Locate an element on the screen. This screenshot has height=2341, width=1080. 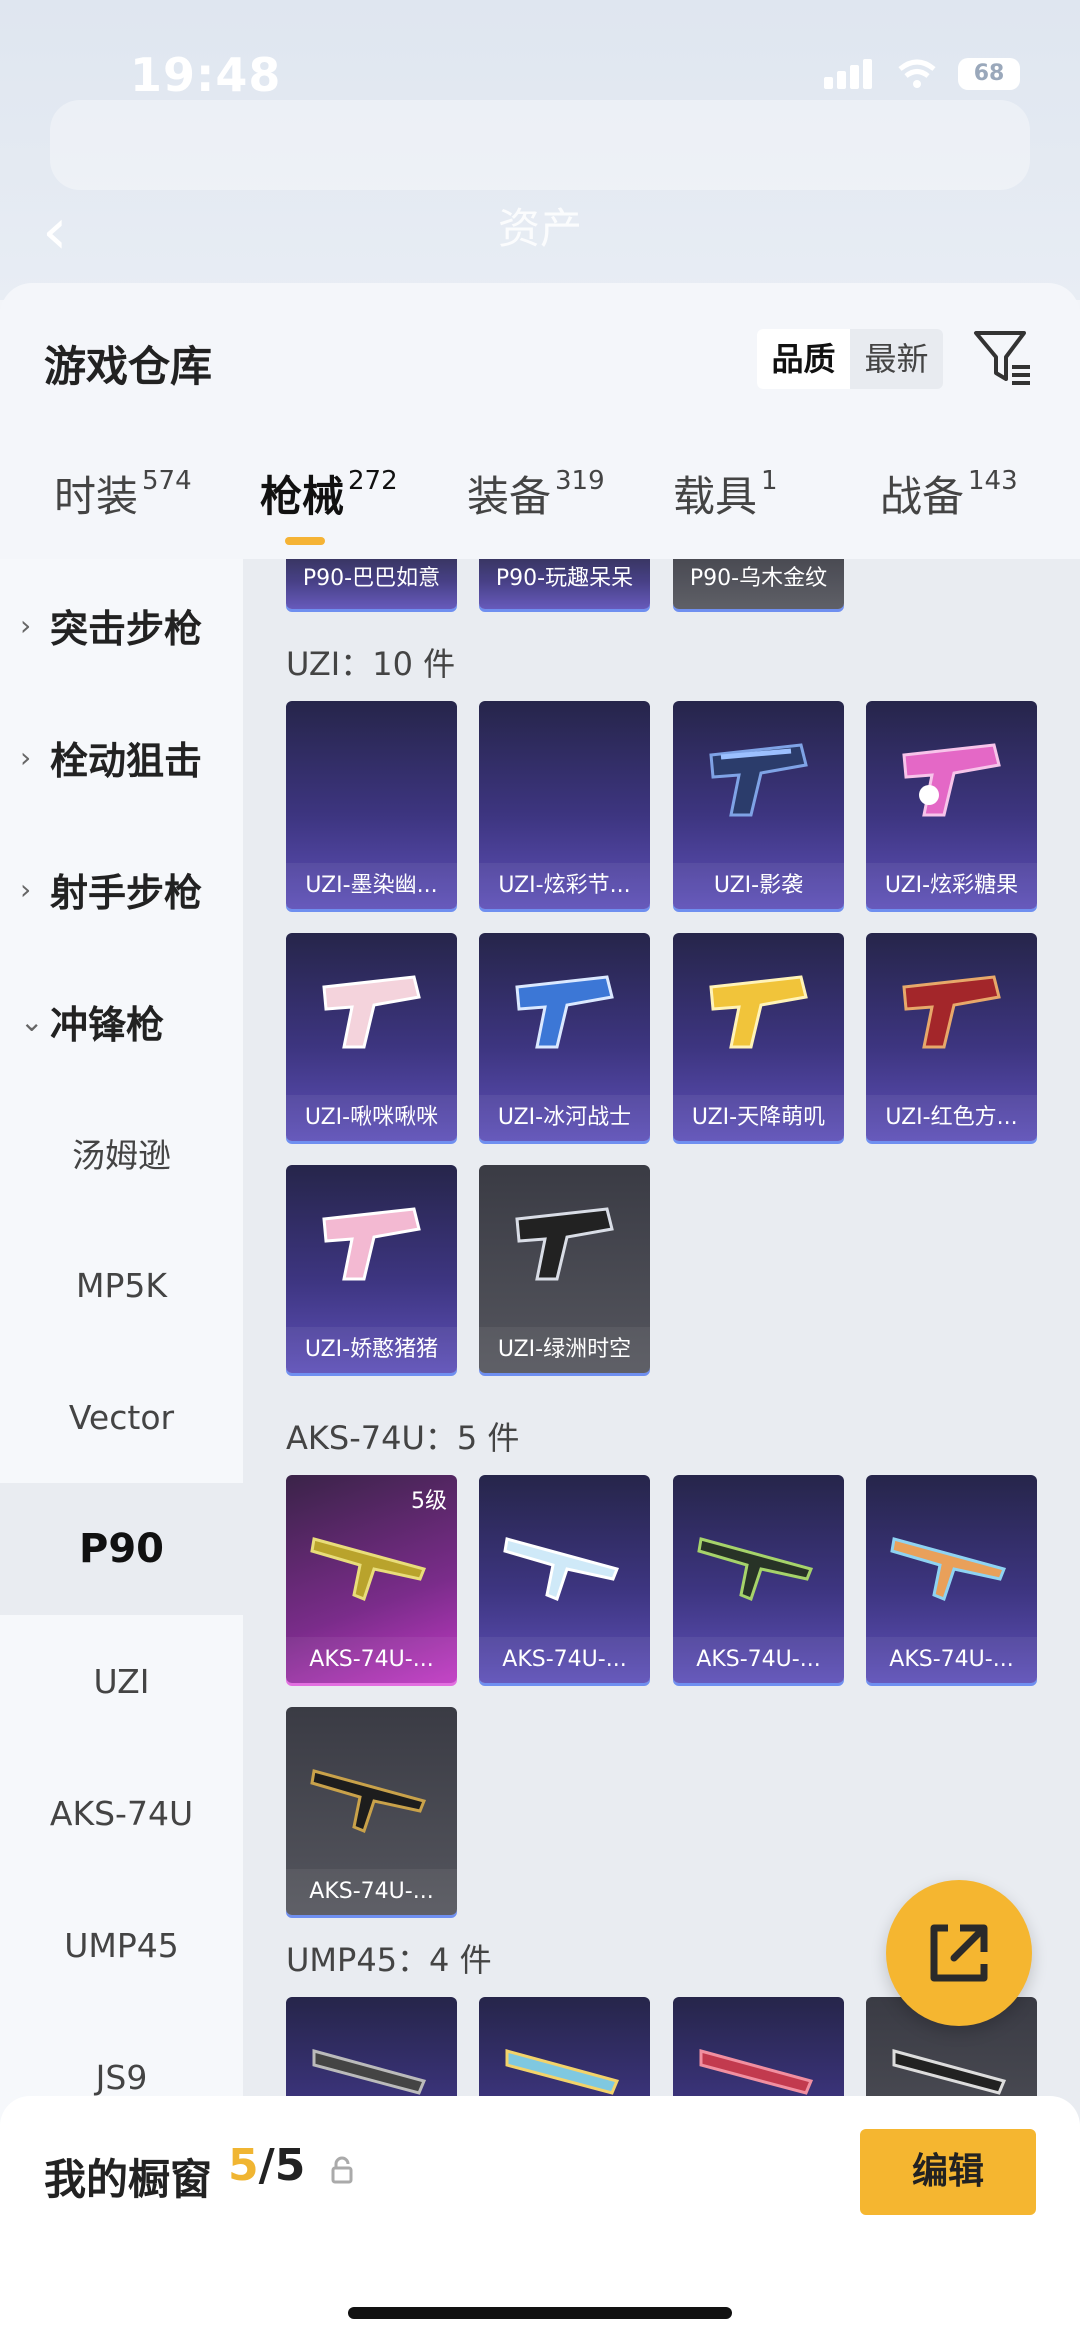
signal-icon is located at coordinates (850, 74).